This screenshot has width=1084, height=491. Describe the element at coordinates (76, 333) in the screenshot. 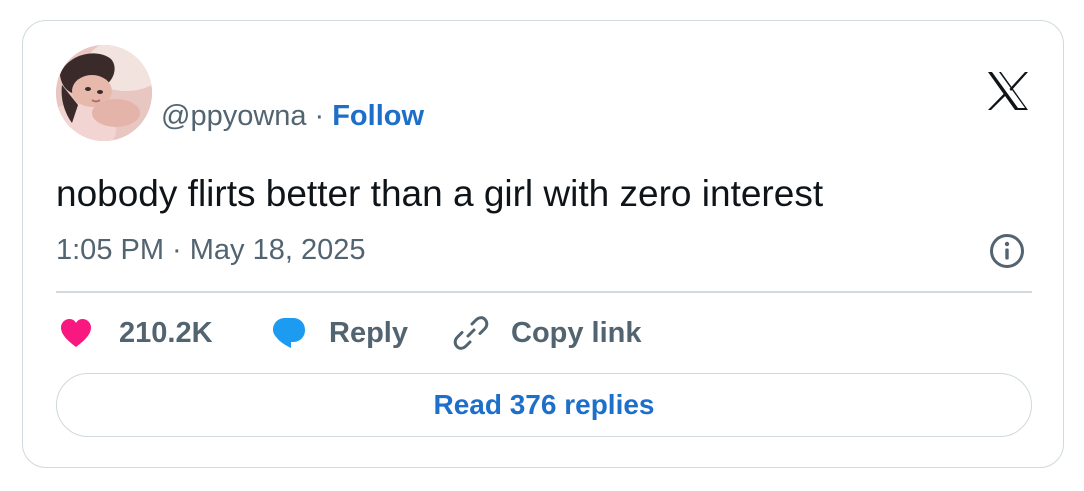

I see `heart-icon` at that location.